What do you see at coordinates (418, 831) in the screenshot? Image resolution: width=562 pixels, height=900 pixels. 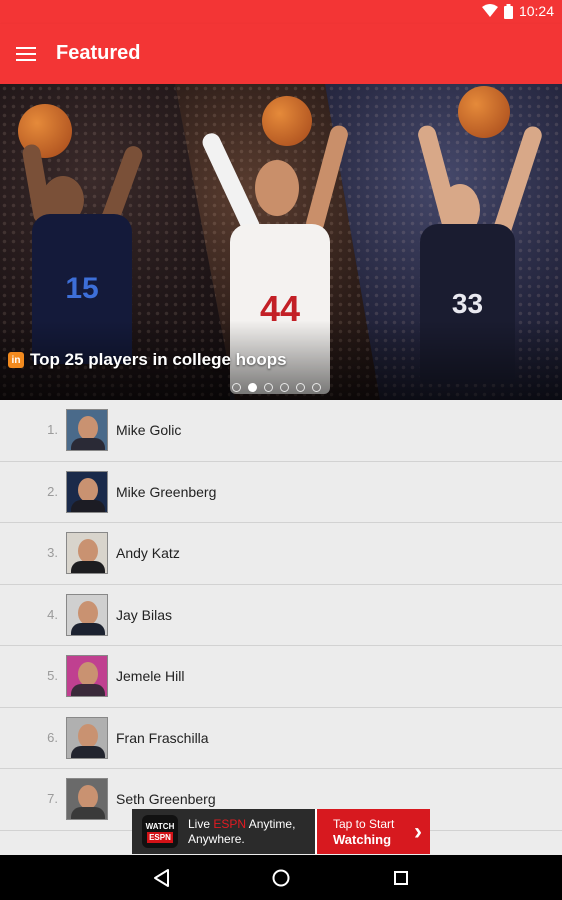 I see `chevron-right-icon: ›` at bounding box center [418, 831].